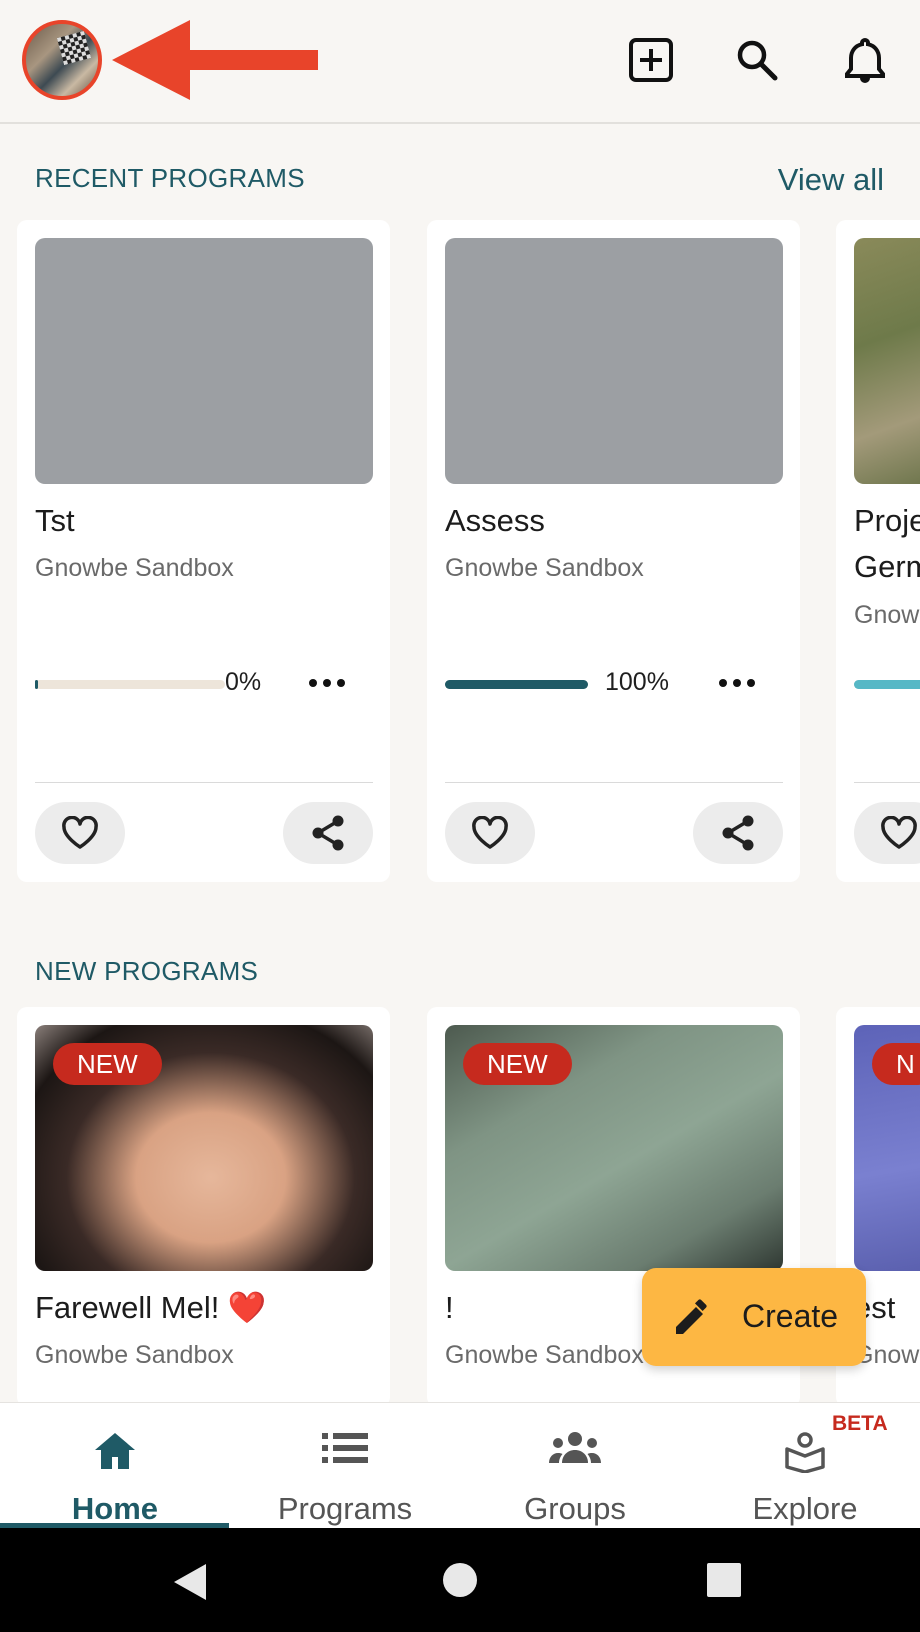 Image resolution: width=920 pixels, height=1632 pixels. Describe the element at coordinates (449, 1307) in the screenshot. I see `program-title: !` at that location.